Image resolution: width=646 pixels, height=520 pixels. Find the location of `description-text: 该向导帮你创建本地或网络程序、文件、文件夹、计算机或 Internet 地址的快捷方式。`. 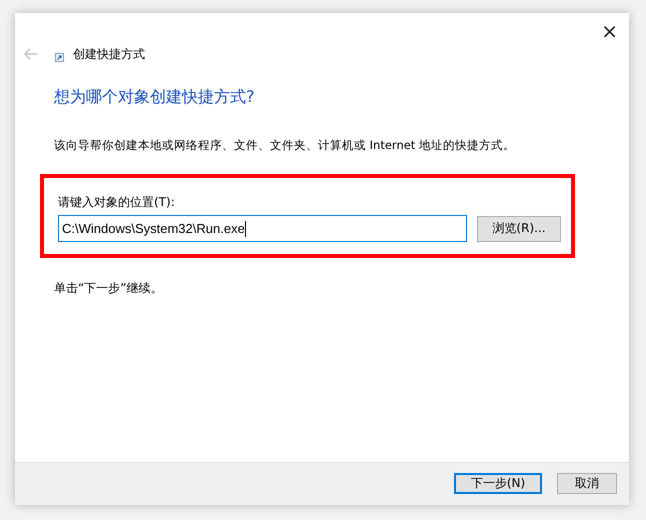

description-text: 该向导帮你创建本地或网络程序、文件、文件夹、计算机或 Internet 地址的快捷方式。 is located at coordinates (285, 145).